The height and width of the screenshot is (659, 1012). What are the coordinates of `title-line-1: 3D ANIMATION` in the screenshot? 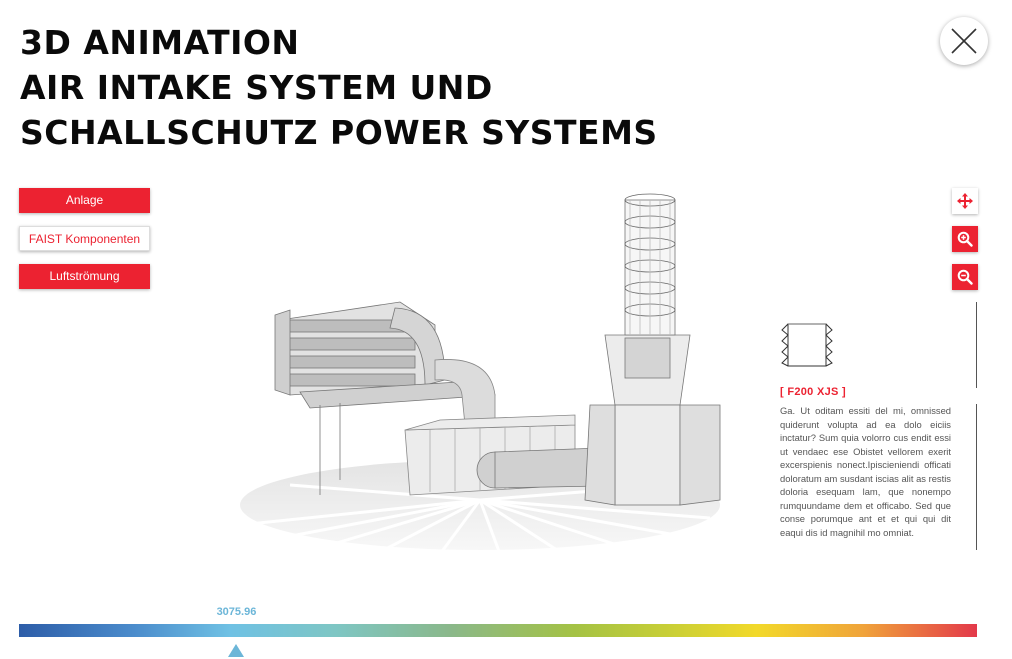 It's located at (160, 42).